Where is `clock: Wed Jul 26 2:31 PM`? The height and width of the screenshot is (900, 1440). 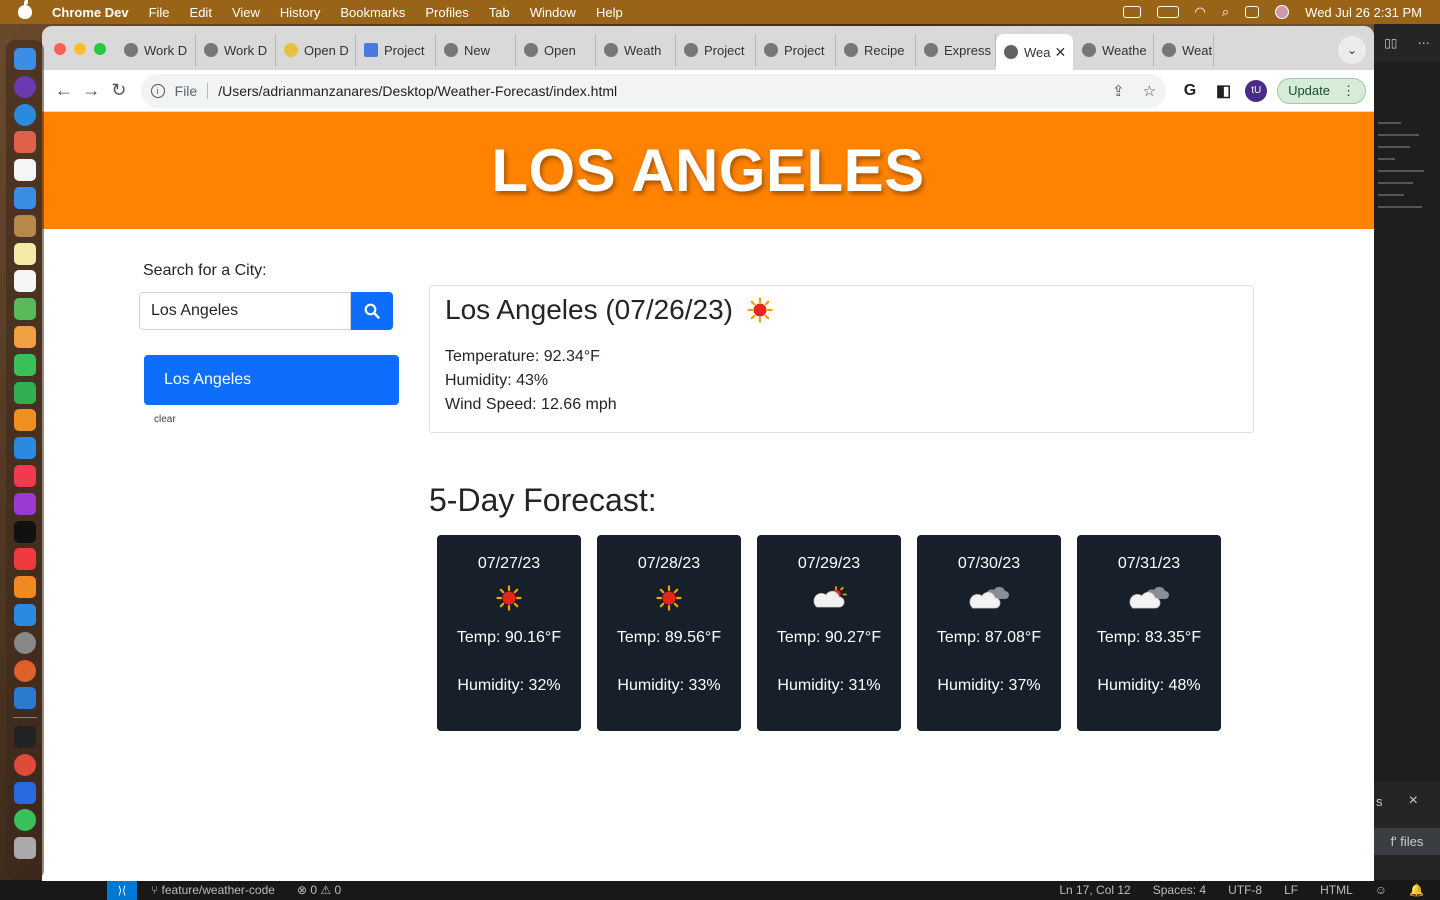
clock: Wed Jul 26 2:31 PM is located at coordinates (1363, 12).